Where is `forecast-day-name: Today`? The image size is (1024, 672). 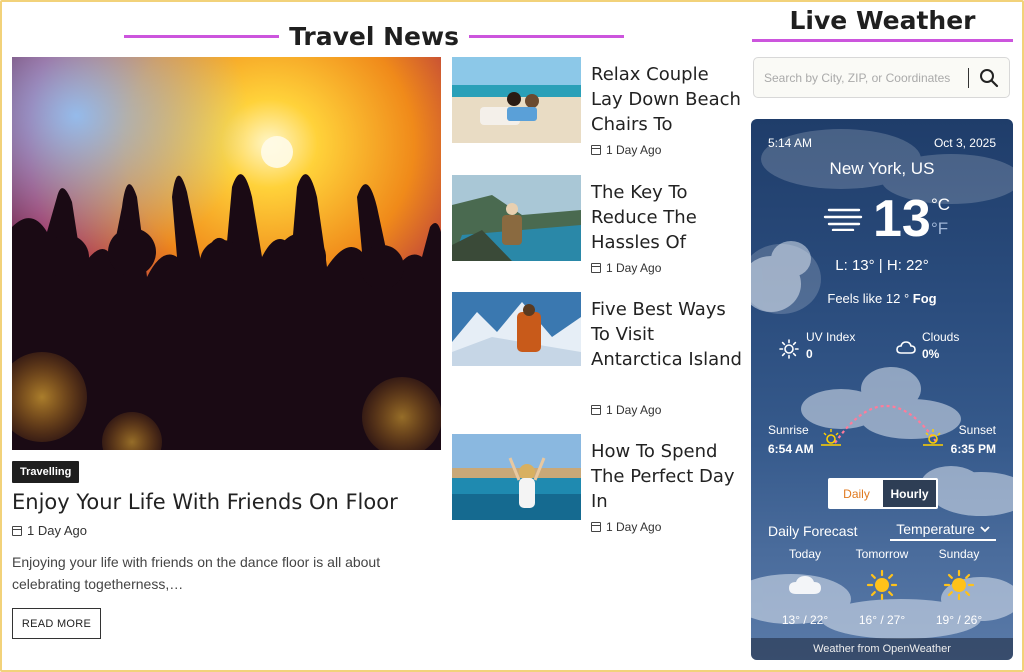
forecast-day-name: Today is located at coordinates (805, 554).